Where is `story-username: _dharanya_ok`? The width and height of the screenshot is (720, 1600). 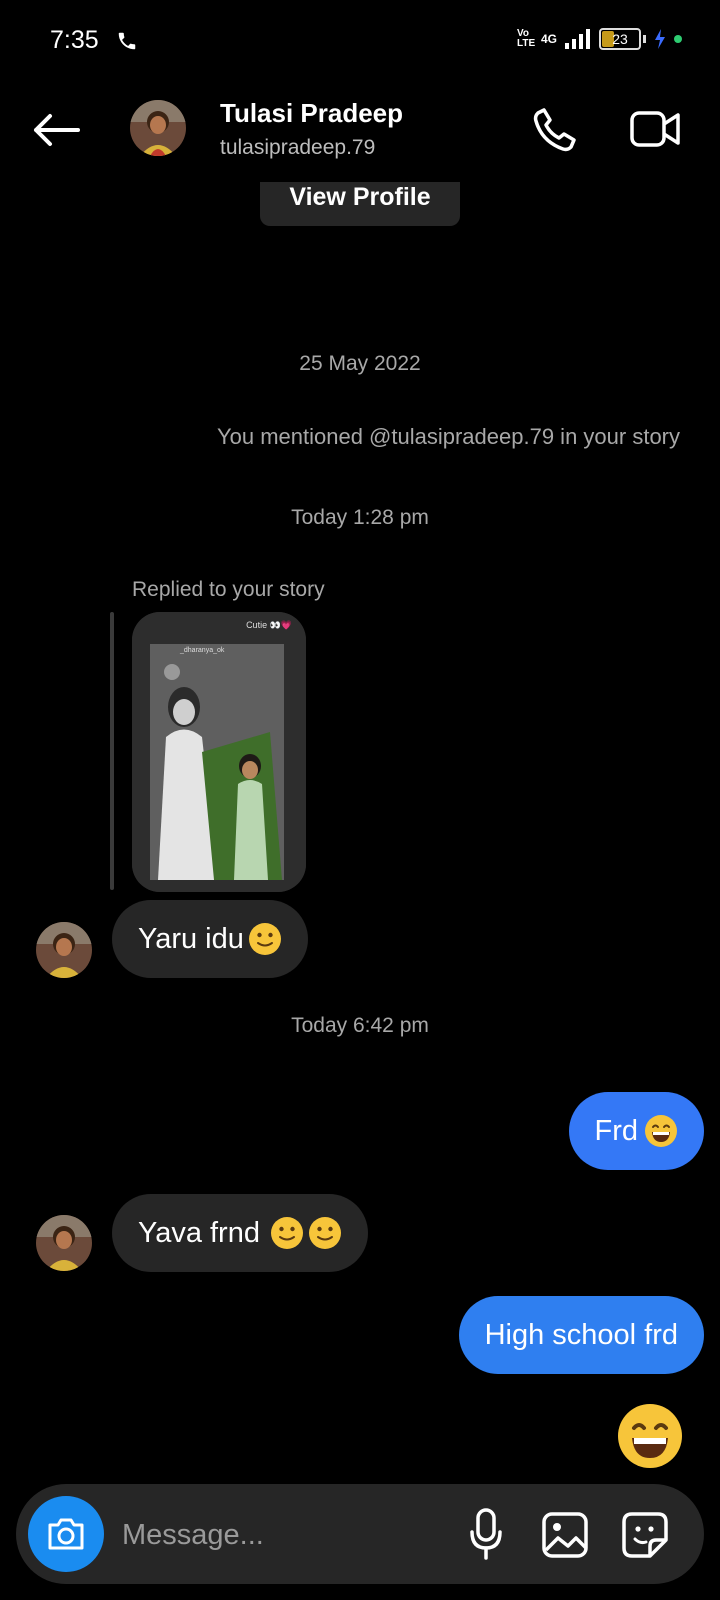
story-username: _dharanya_ok is located at coordinates (202, 650).